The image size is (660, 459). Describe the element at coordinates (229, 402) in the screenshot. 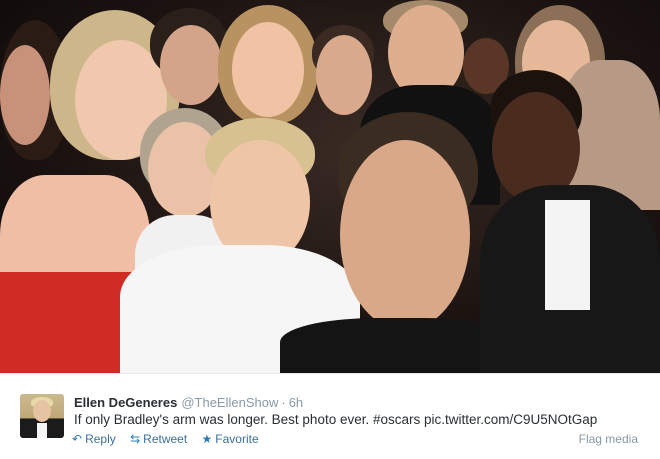

I see `author-handle: @TheEllenShow` at that location.